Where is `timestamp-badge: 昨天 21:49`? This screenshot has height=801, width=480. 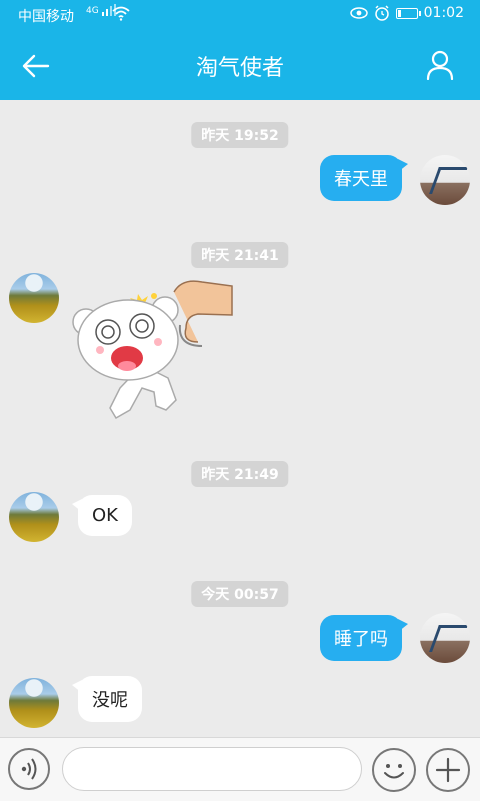 timestamp-badge: 昨天 21:49 is located at coordinates (240, 474).